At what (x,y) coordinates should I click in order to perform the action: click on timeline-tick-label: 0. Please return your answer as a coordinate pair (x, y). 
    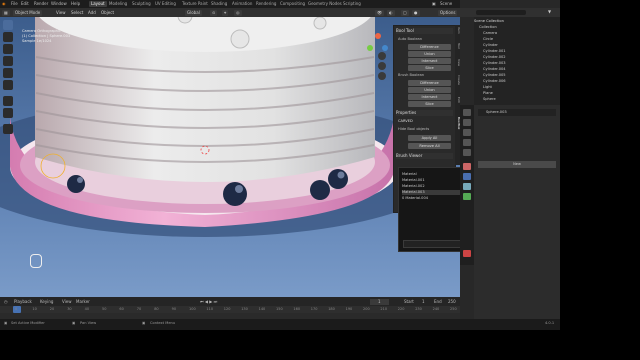
    Looking at the image, I should click on (16, 309).